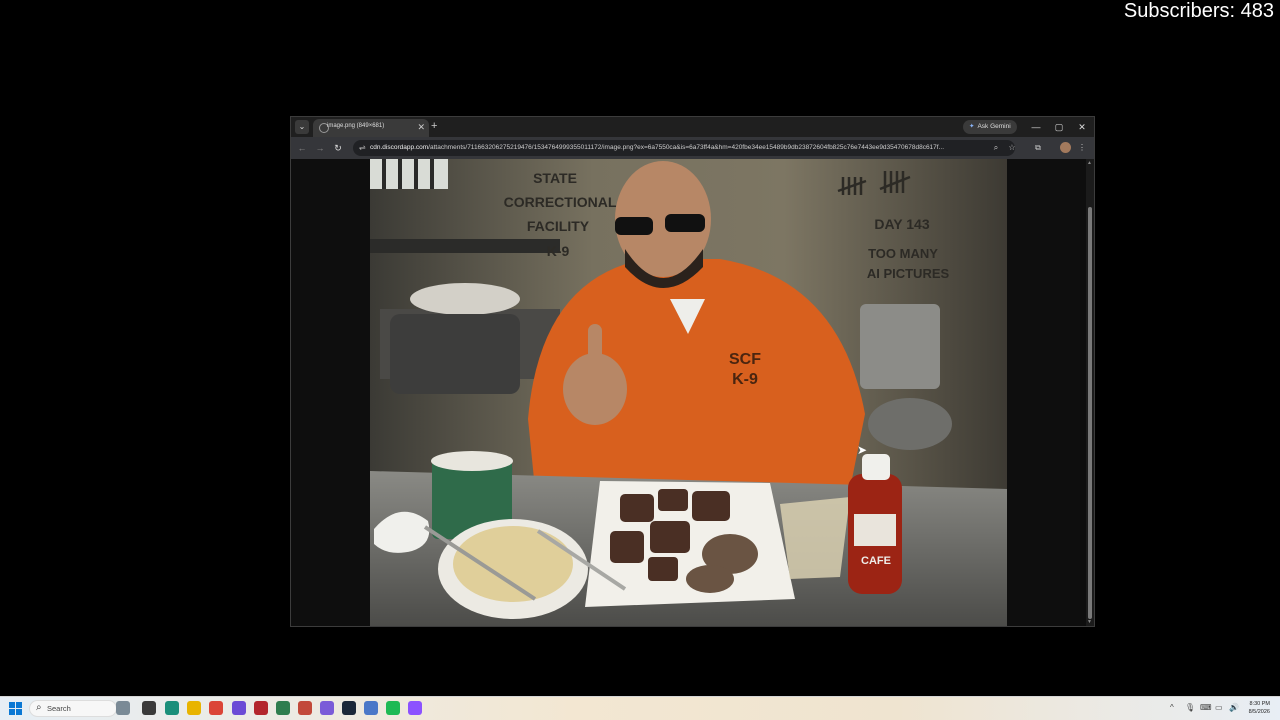  I want to click on tab-image: image.png (849×681) ✕, so click(371, 128).